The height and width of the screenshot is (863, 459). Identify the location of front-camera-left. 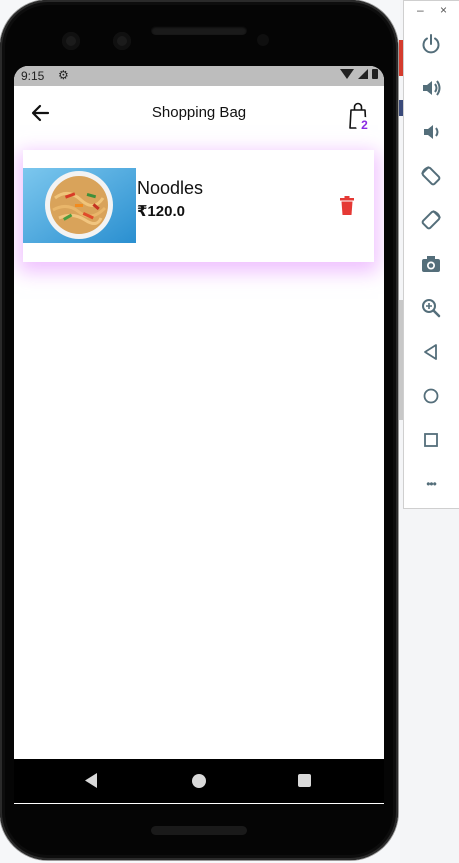
(71, 41).